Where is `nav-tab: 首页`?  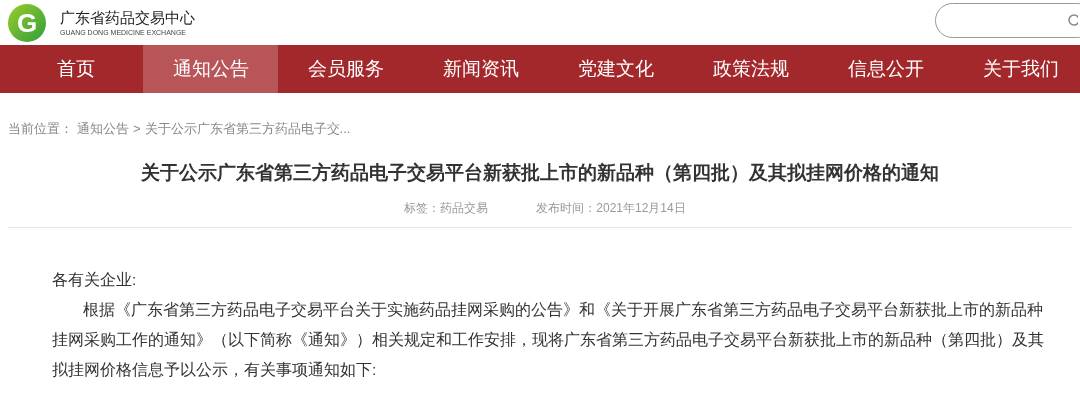
nav-tab: 首页 is located at coordinates (75, 69).